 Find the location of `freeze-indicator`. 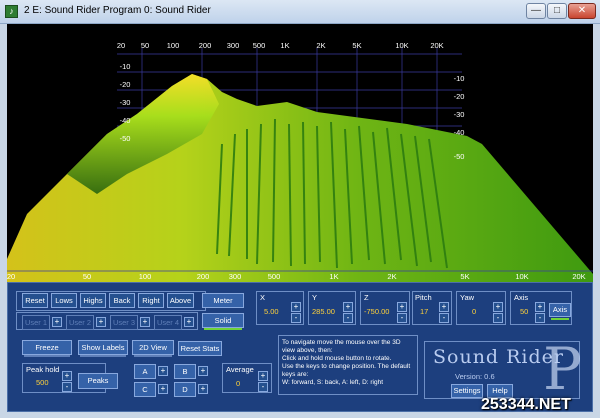

freeze-indicator is located at coordinates (47, 356).